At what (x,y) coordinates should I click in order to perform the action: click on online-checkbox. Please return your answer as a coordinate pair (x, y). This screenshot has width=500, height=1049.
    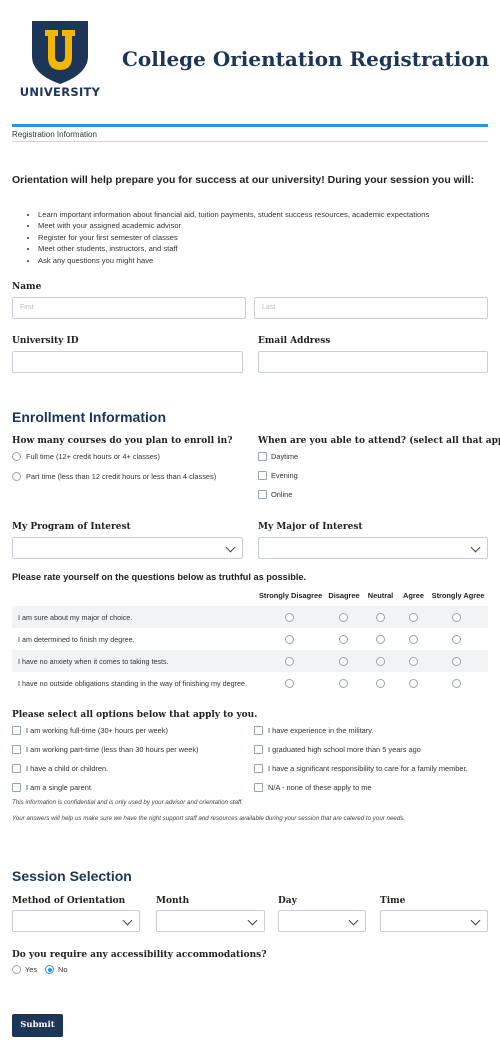
    Looking at the image, I should click on (262, 494).